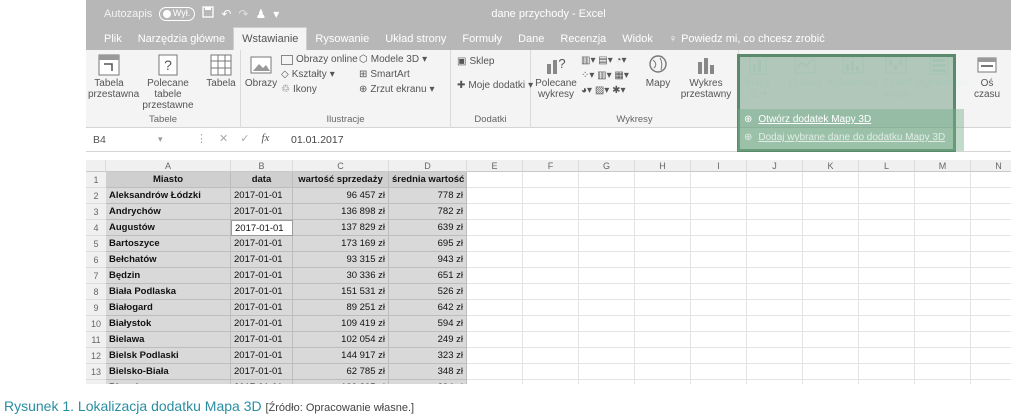 The height and width of the screenshot is (420, 1011). I want to click on pie-chart-button: ◕▾ ▨▾ ✱▾, so click(603, 90).